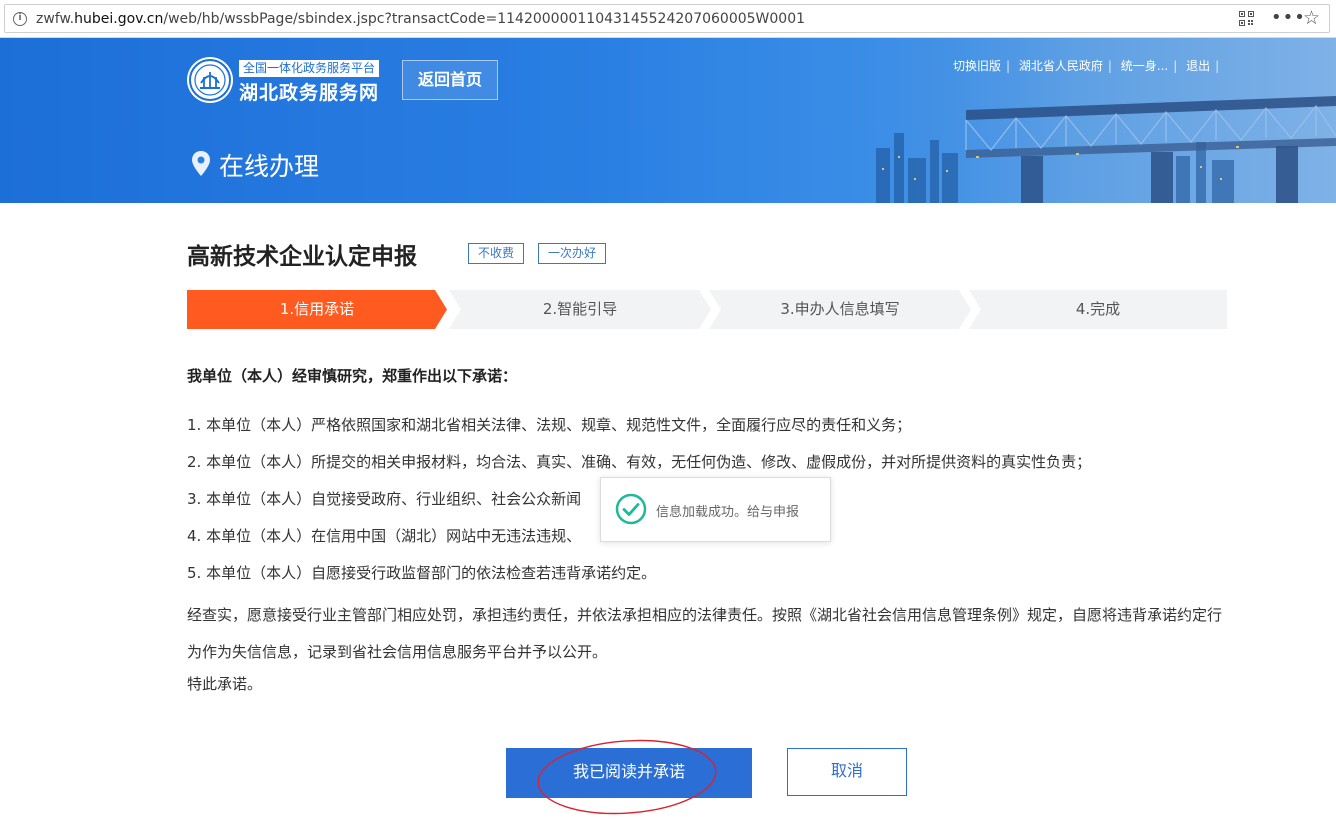  I want to click on top-links: 切换旧版 | 湖北省人民政府 | 统一身... | 退出 |, so click(1083, 65).